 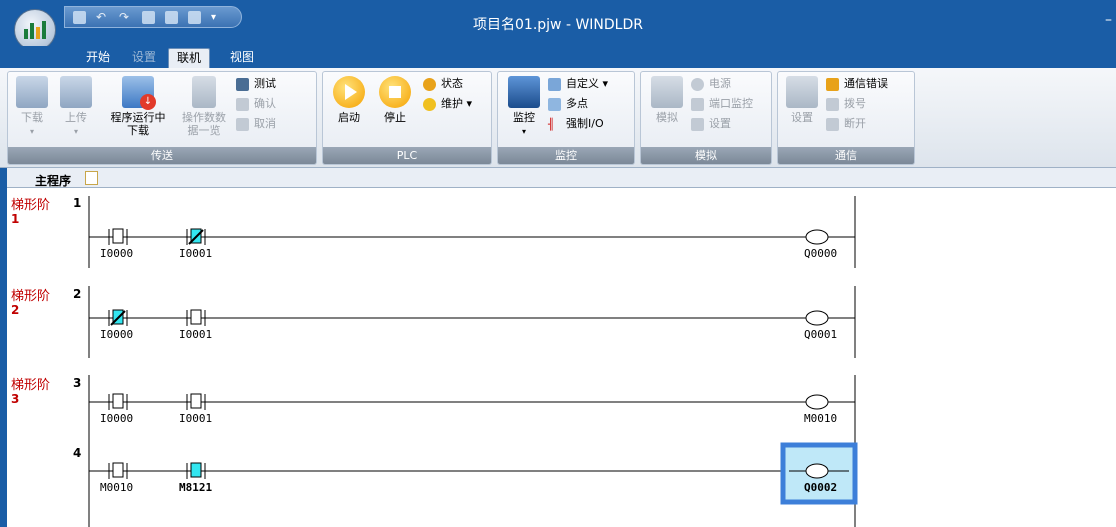 I want to click on custom-label: 自定义, so click(x=582, y=83).